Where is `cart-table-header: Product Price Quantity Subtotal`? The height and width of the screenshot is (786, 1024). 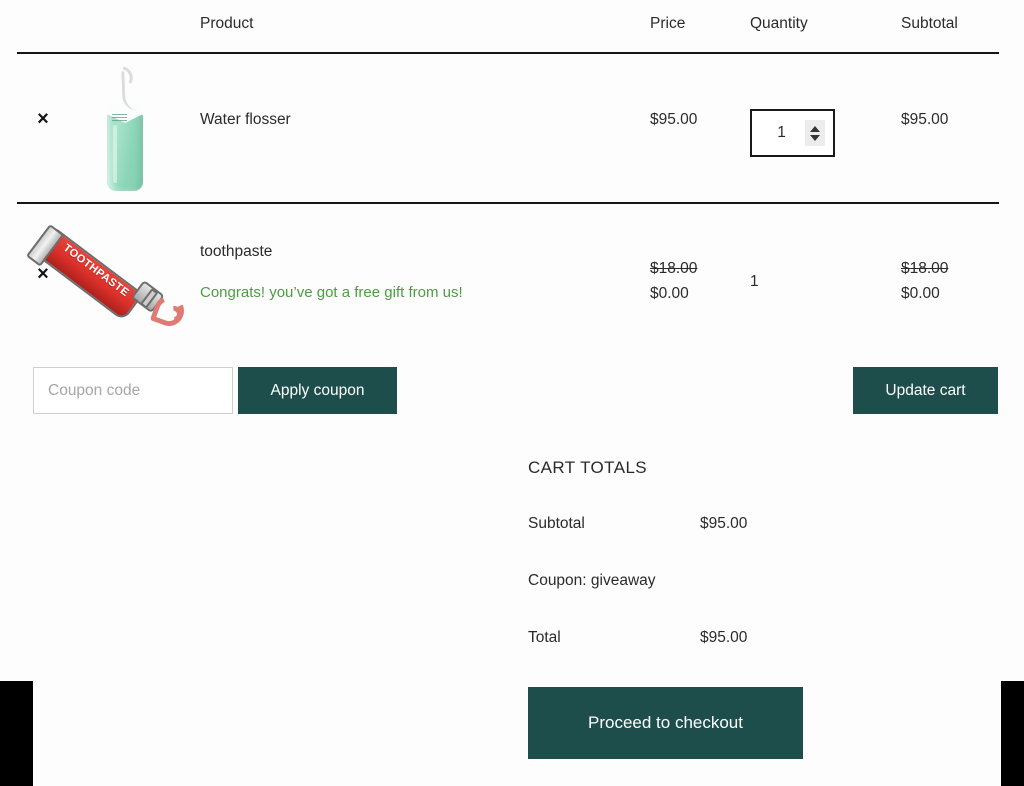 cart-table-header: Product Price Quantity Subtotal is located at coordinates (512, 26).